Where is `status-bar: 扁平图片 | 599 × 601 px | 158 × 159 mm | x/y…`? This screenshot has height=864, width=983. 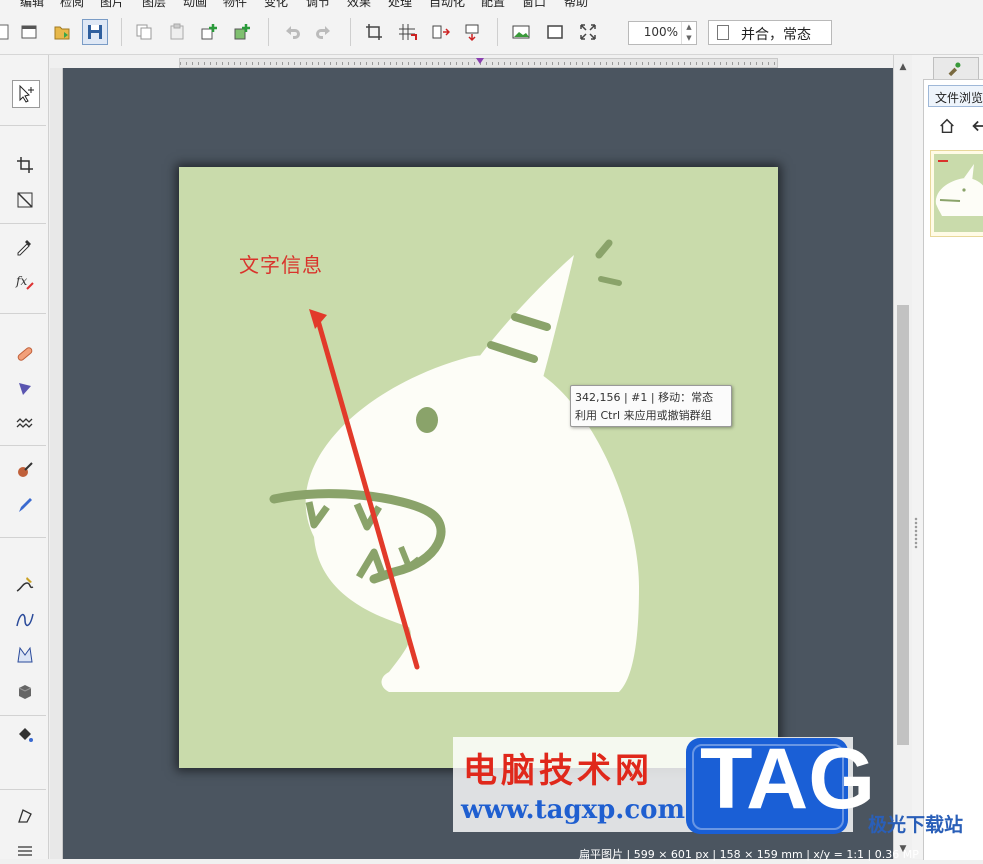
status-bar: 扁平图片 | 599 × 601 px | 158 × 159 mm | x/y… is located at coordinates (746, 853).